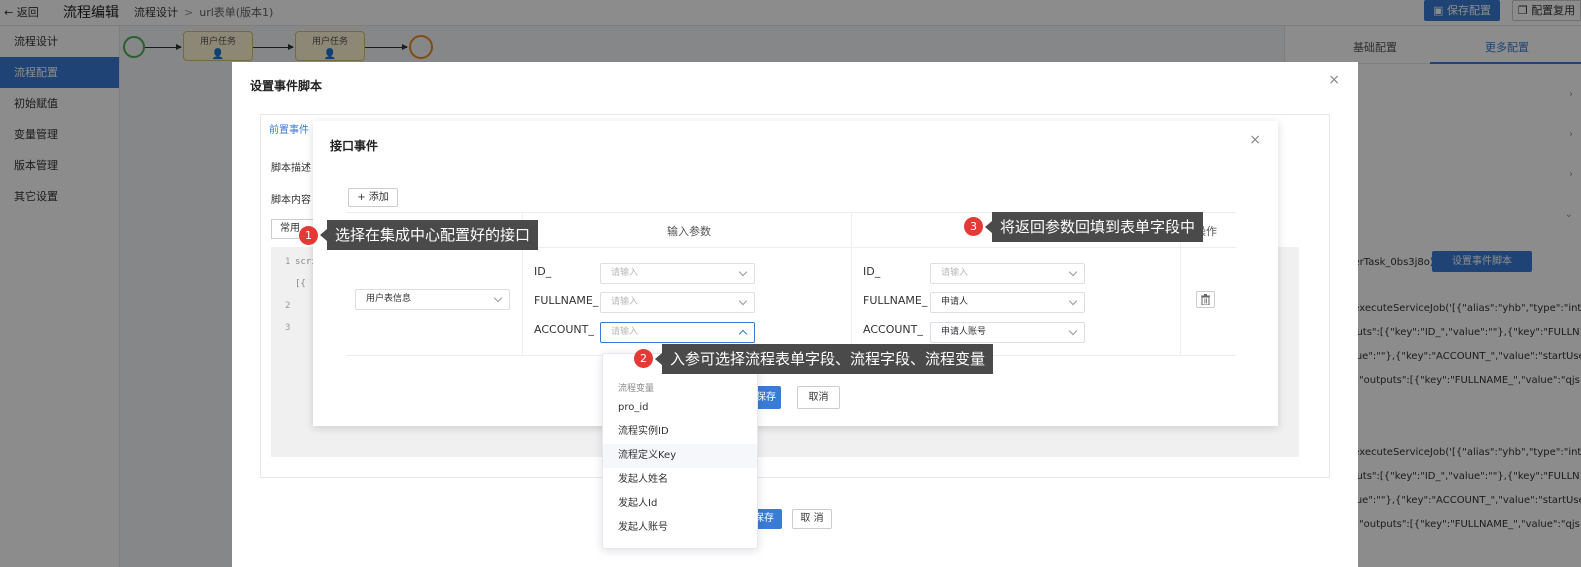 The height and width of the screenshot is (567, 1581). Describe the element at coordinates (291, 168) in the screenshot. I see `script-desc-label: 脚本描述` at that location.